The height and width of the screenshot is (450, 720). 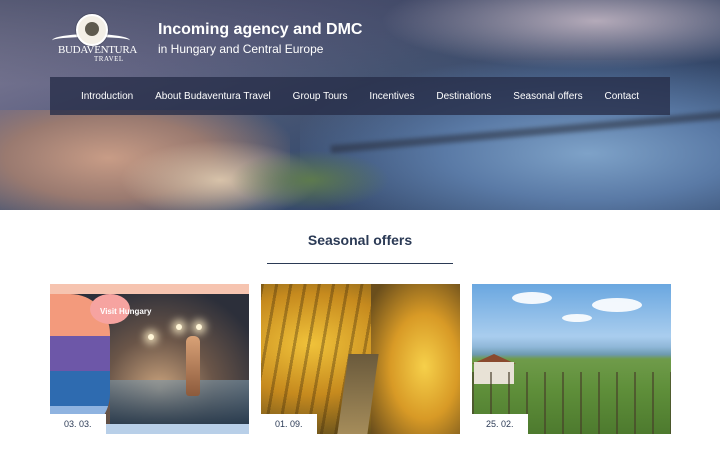 I want to click on section-title: Seasonal offers, so click(x=360, y=240).